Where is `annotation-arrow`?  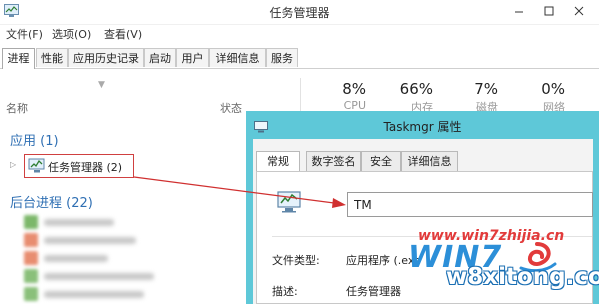 annotation-arrow is located at coordinates (239, 192).